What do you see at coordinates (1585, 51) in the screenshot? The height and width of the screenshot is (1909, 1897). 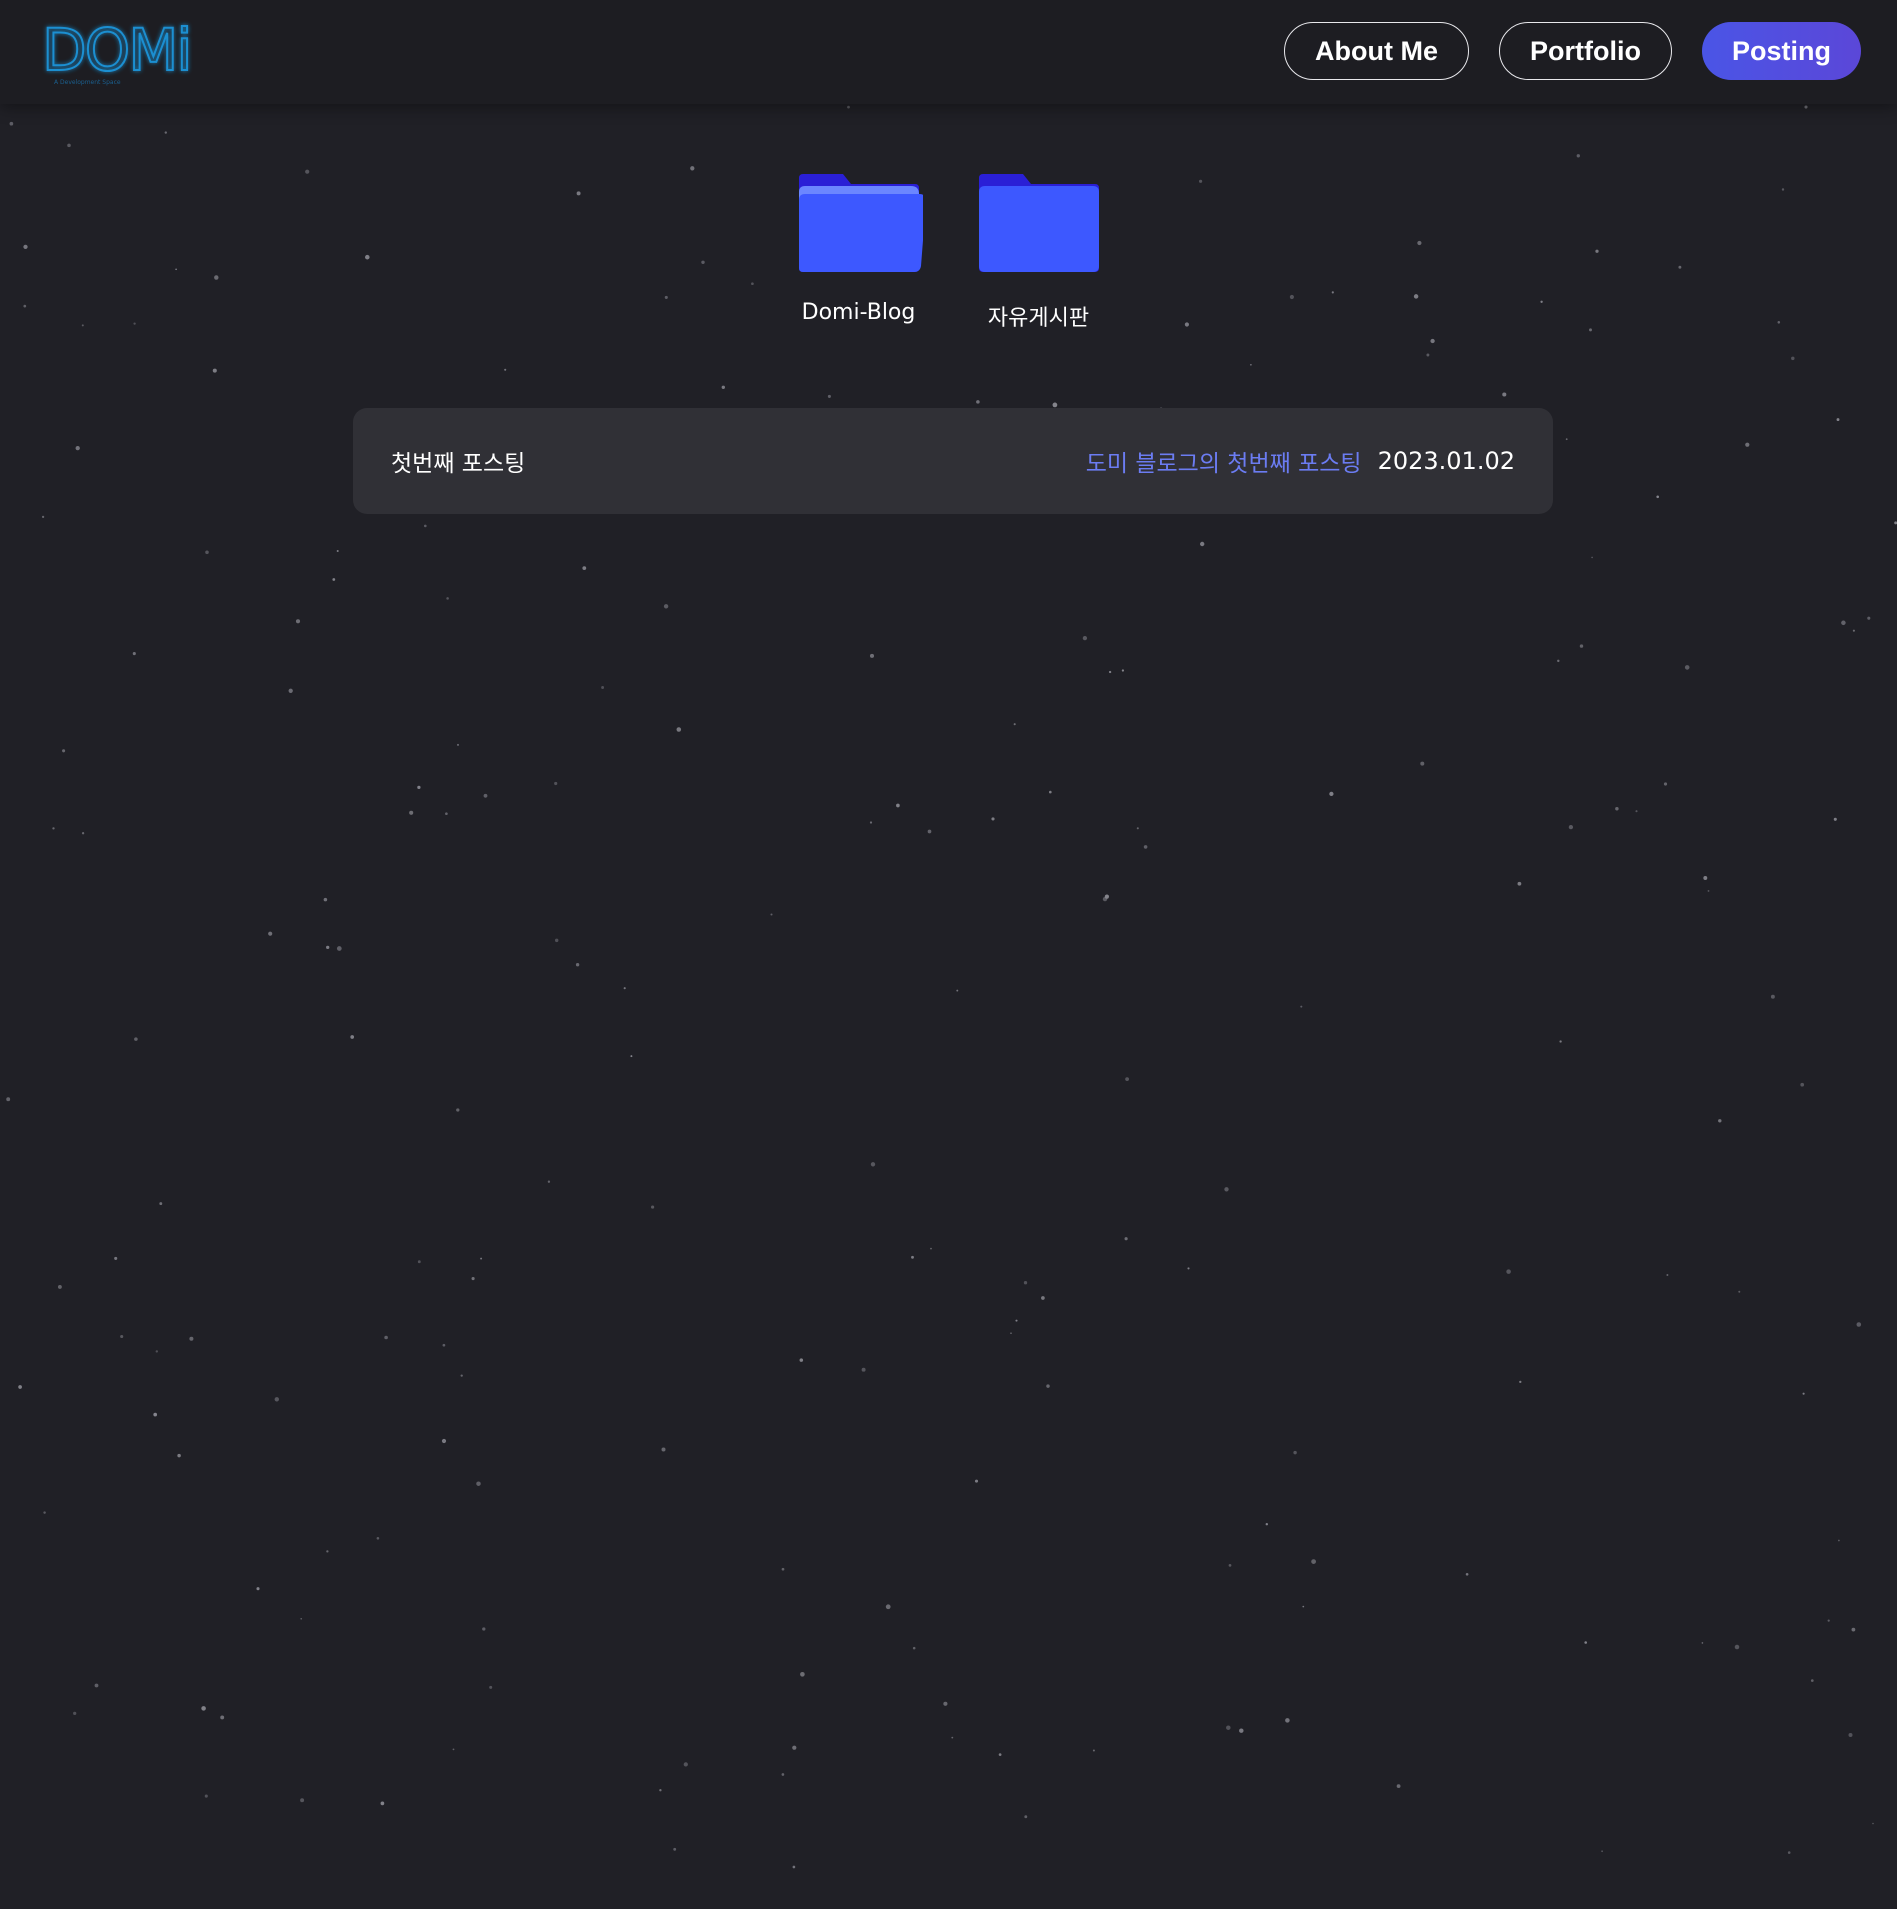 I see `nav-portfolio-button: Portfolio` at bounding box center [1585, 51].